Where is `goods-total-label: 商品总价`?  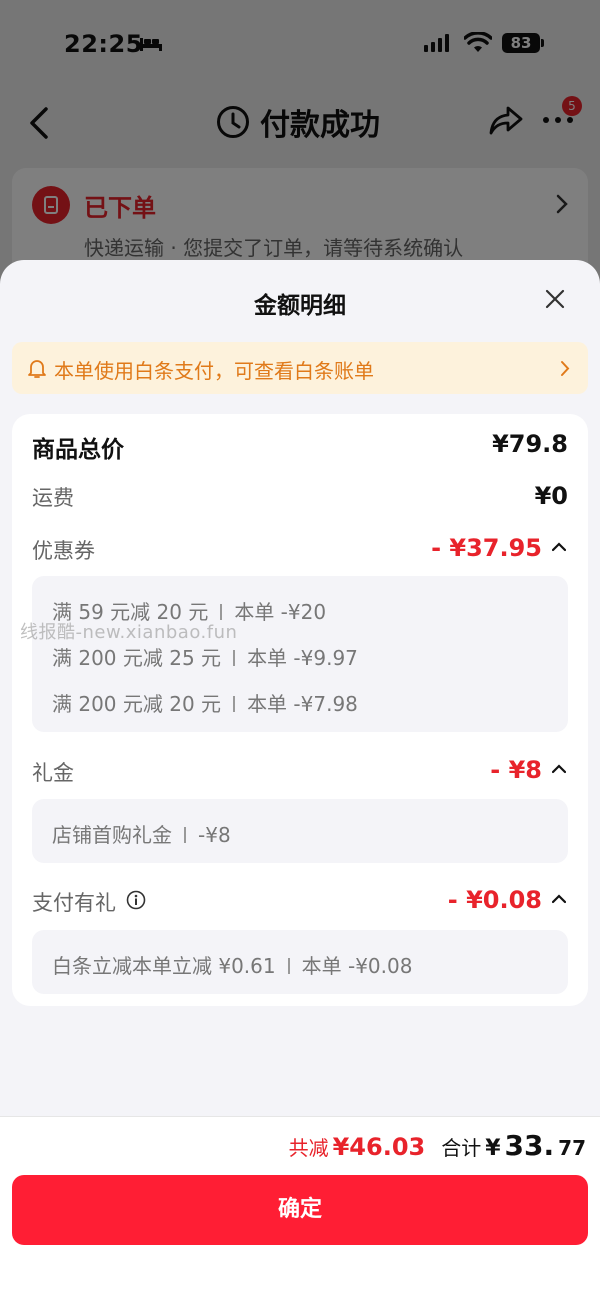
goods-total-label: 商品总价 is located at coordinates (78, 450).